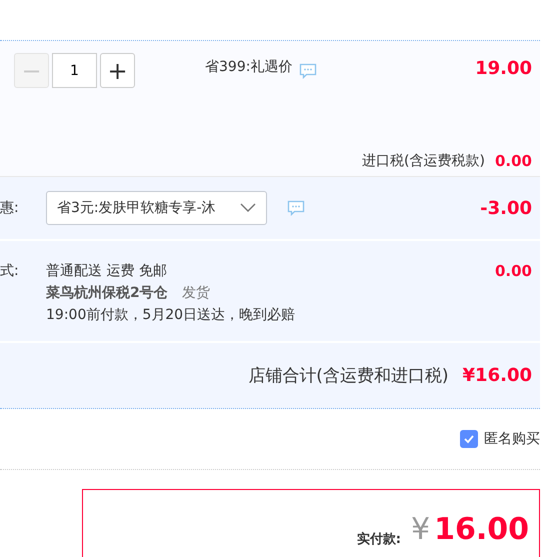 The image size is (559, 557). What do you see at coordinates (512, 439) in the screenshot?
I see `anonymous-label: 匿名购买` at bounding box center [512, 439].